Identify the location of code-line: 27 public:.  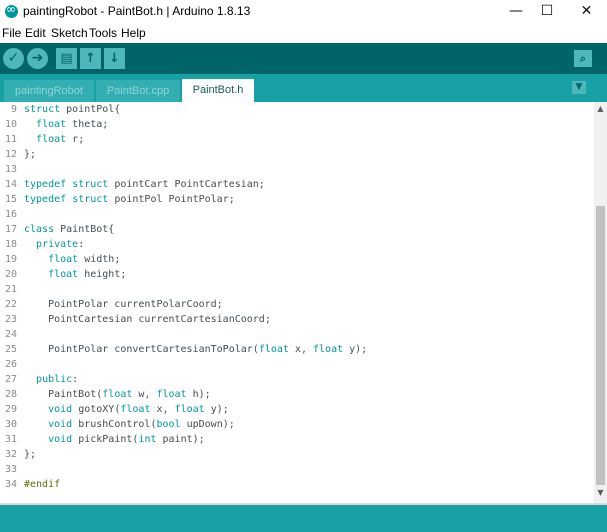
(297, 379).